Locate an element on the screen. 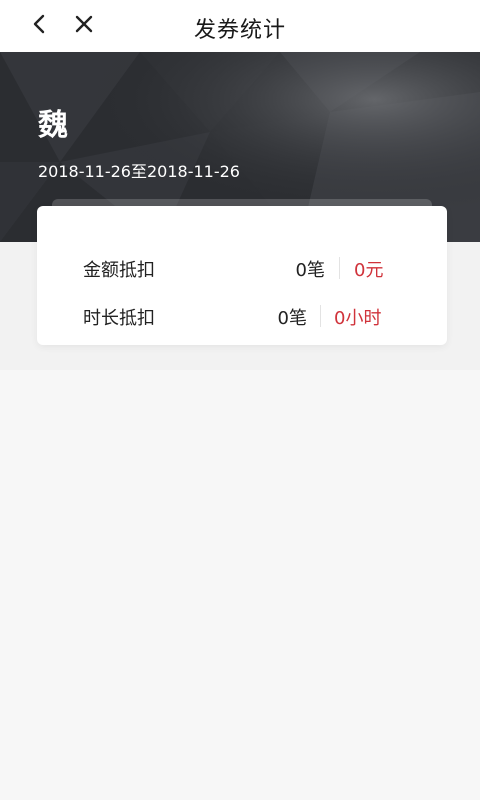 This screenshot has width=480, height=800. stat-label: 金额抵扣 is located at coordinates (119, 270).